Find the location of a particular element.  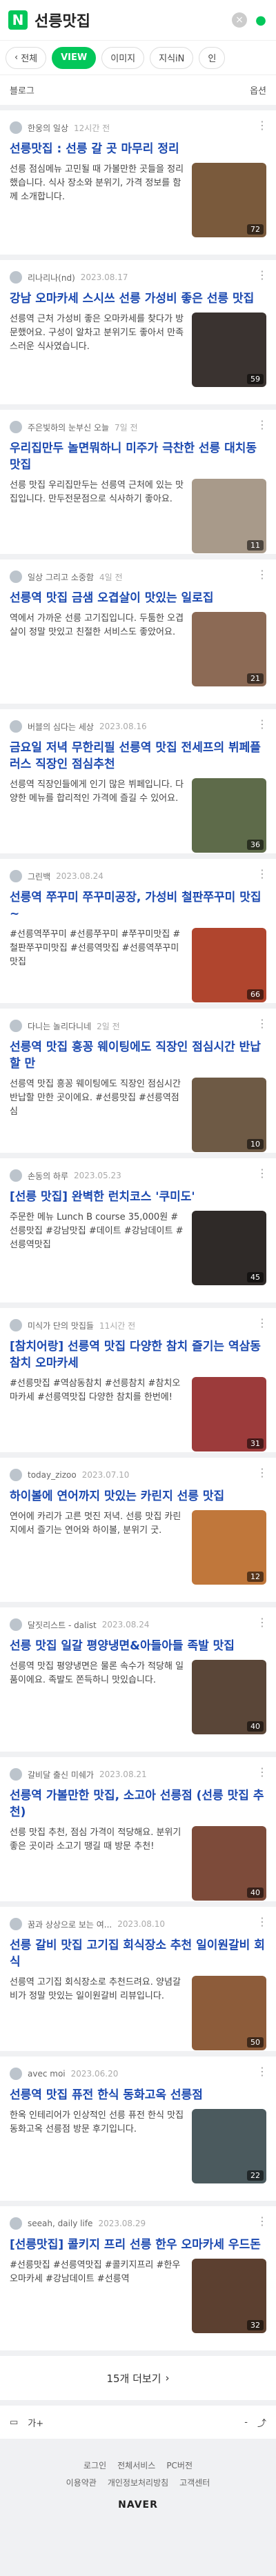

author-name: 갈비달 출신 미쉐가 is located at coordinates (61, 1775).